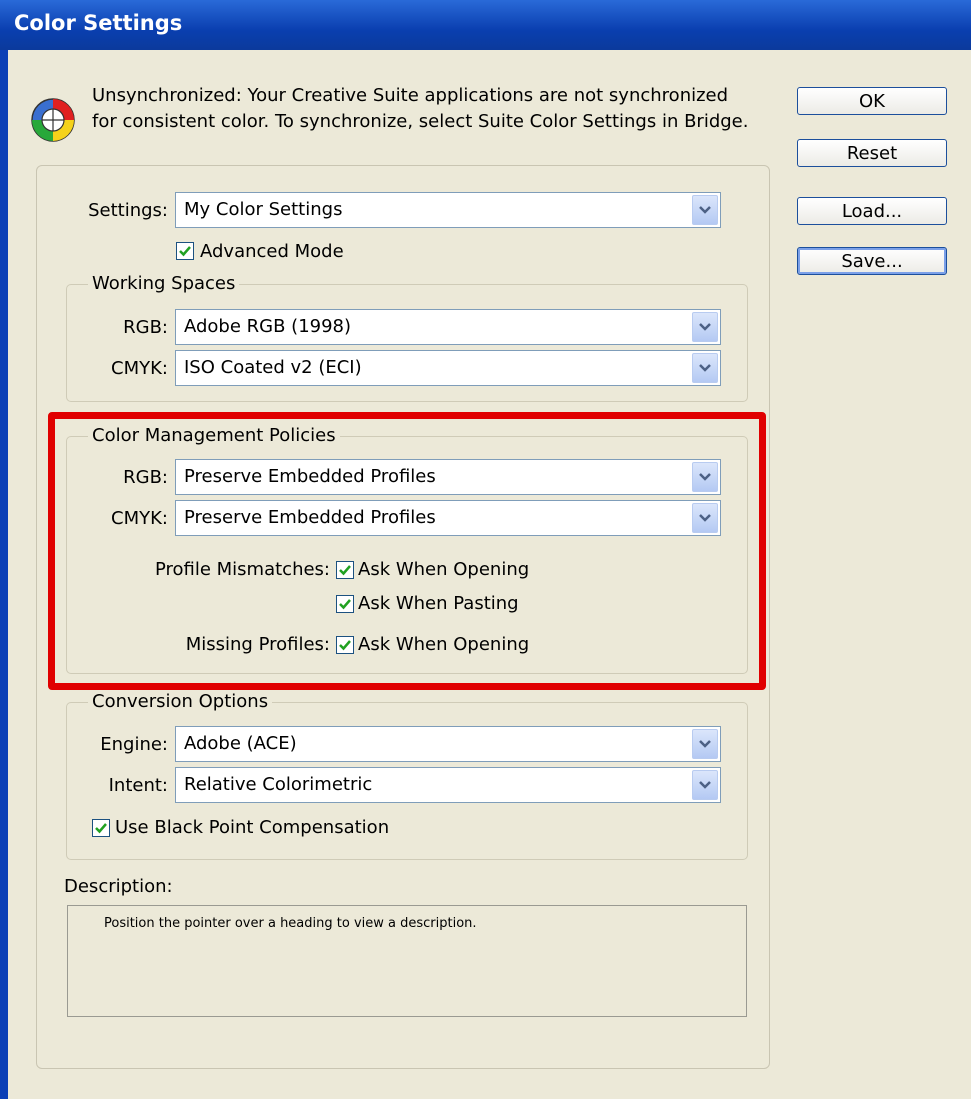 This screenshot has height=1099, width=971. I want to click on engine-label: Engine:, so click(134, 744).